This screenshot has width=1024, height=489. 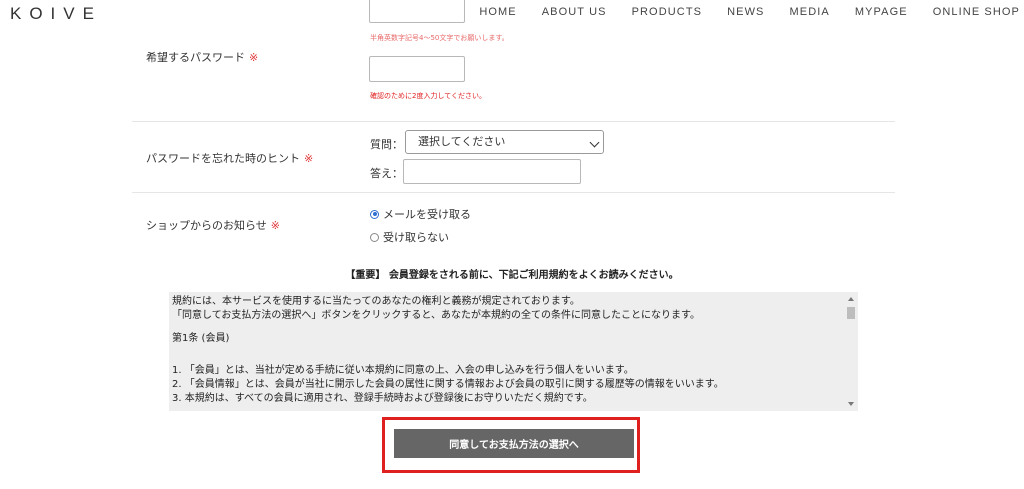 What do you see at coordinates (386, 173) in the screenshot?
I see `answer-label: 答え：` at bounding box center [386, 173].